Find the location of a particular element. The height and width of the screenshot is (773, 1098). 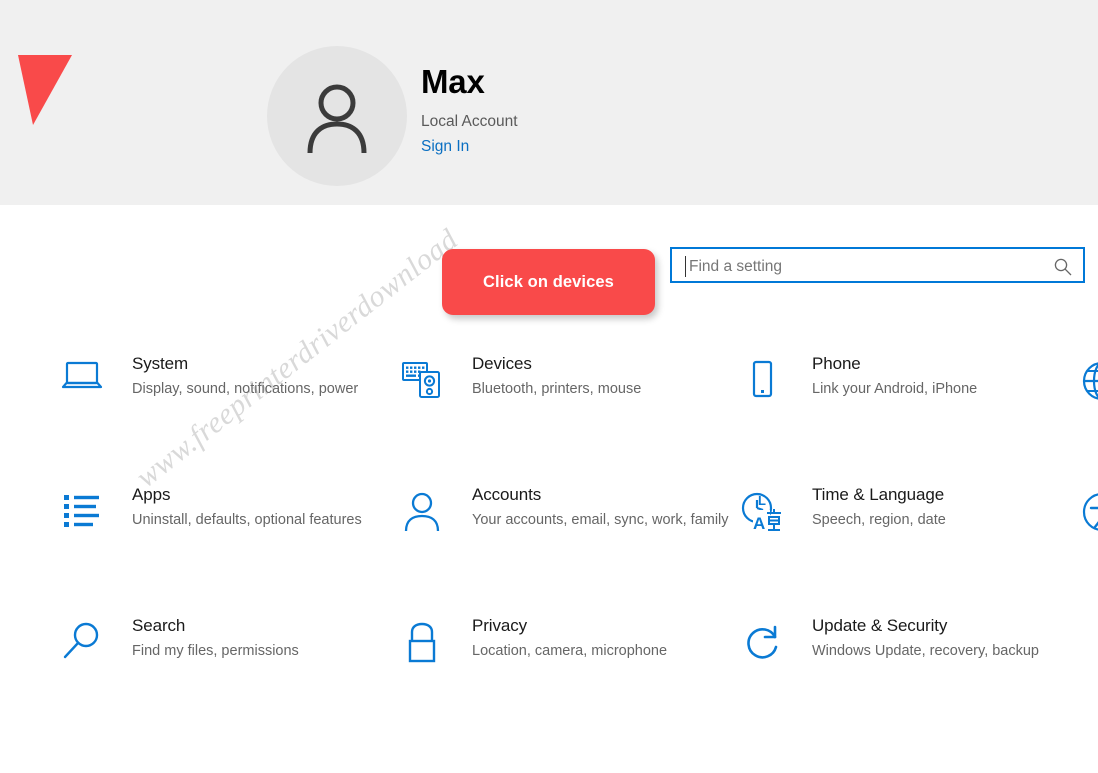

time-language-icon: L A is located at coordinates (762, 513).